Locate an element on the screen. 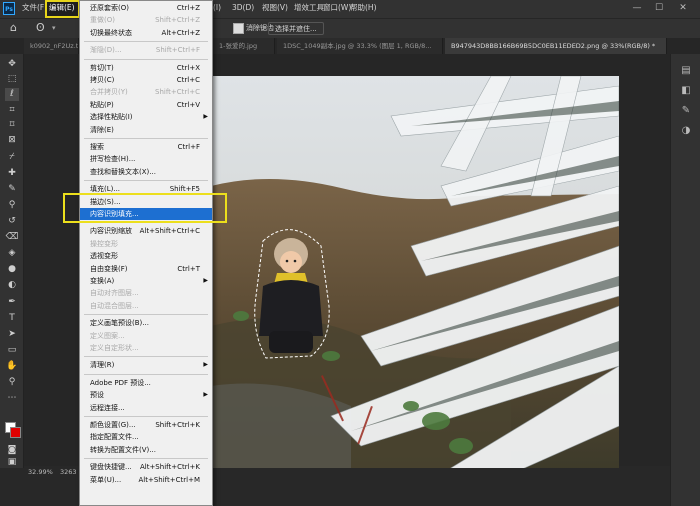 Image resolution: width=700 pixels, height=506 pixels. annotation-highlight-box is located at coordinates (145, 208).